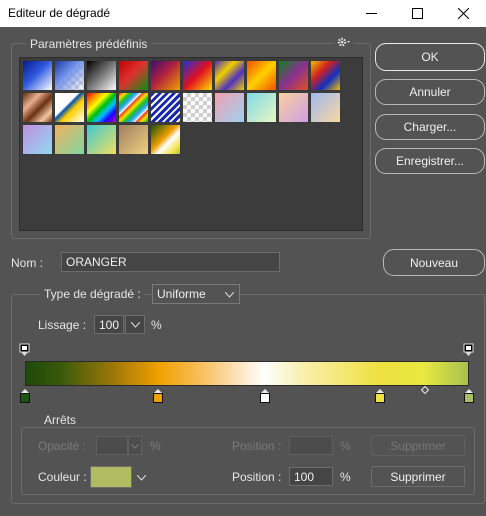  I want to click on stops-title: Arrêts, so click(60, 420).